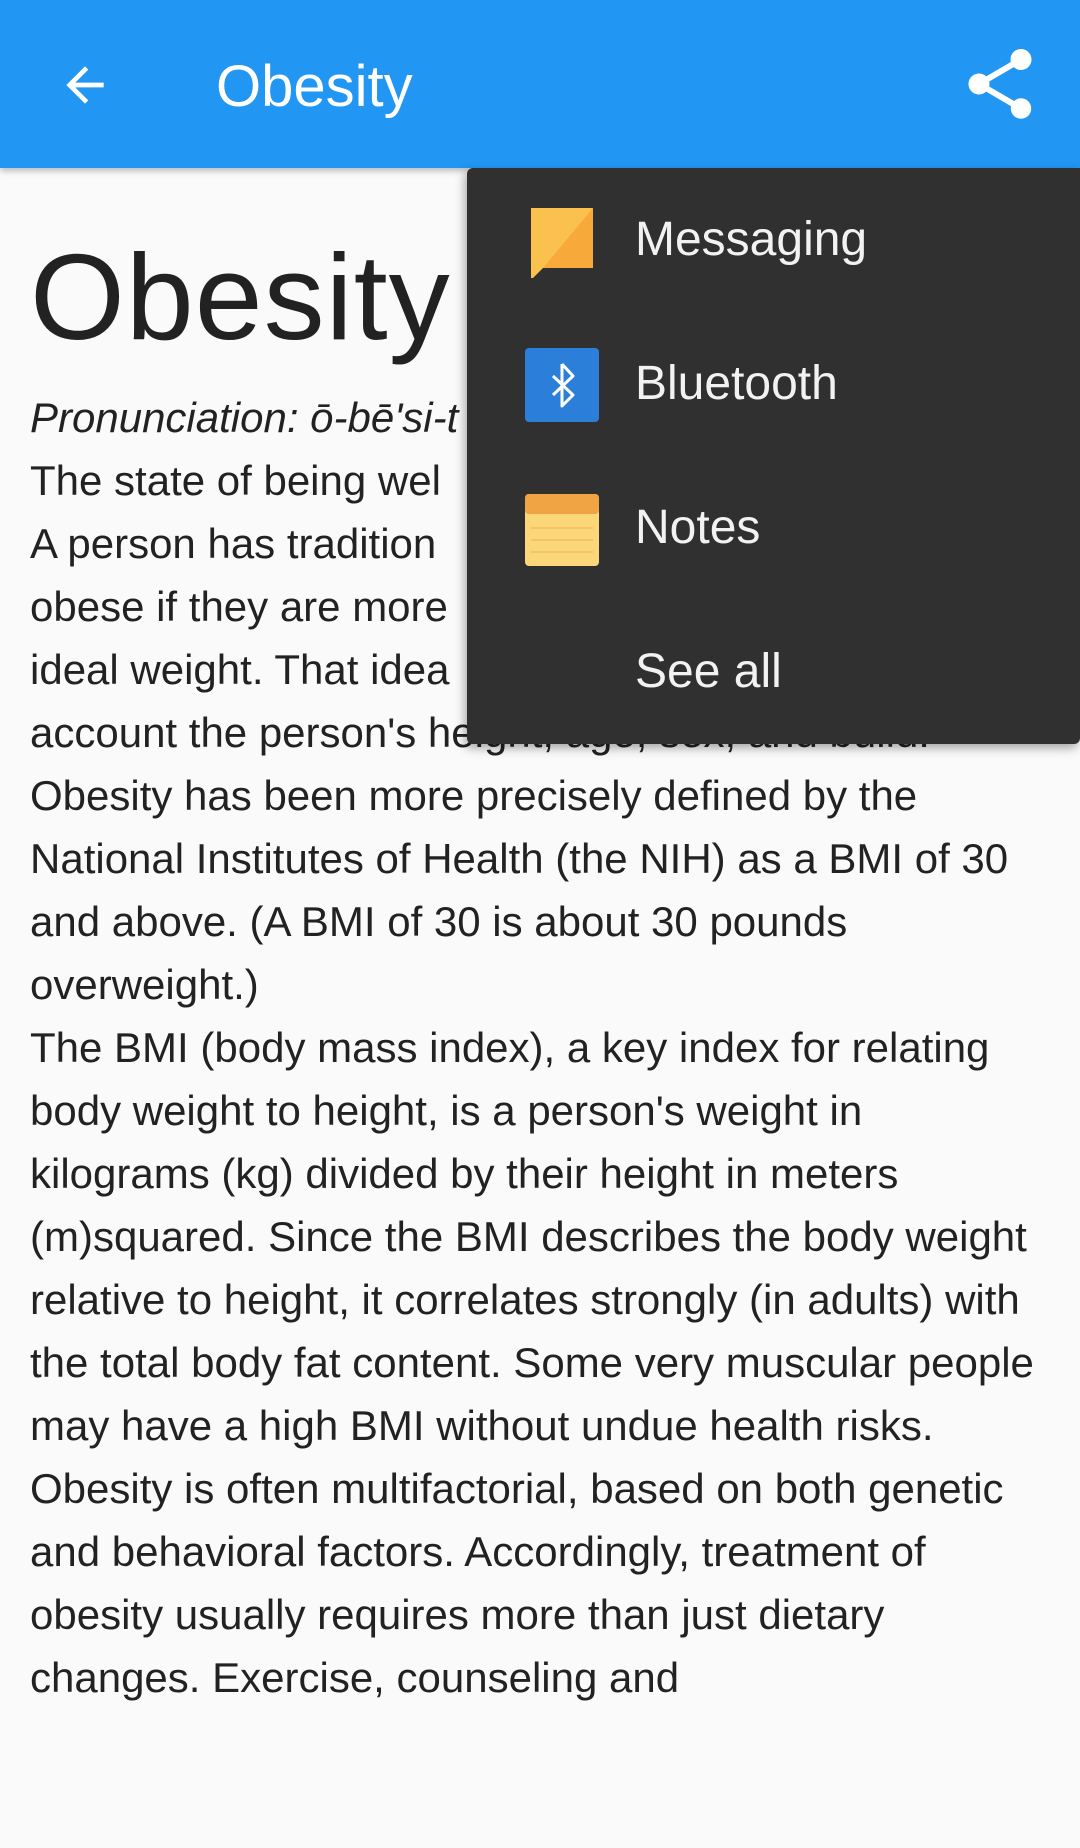 The image size is (1080, 1848). Describe the element at coordinates (314, 86) in the screenshot. I see `page-title: Obesity` at that location.